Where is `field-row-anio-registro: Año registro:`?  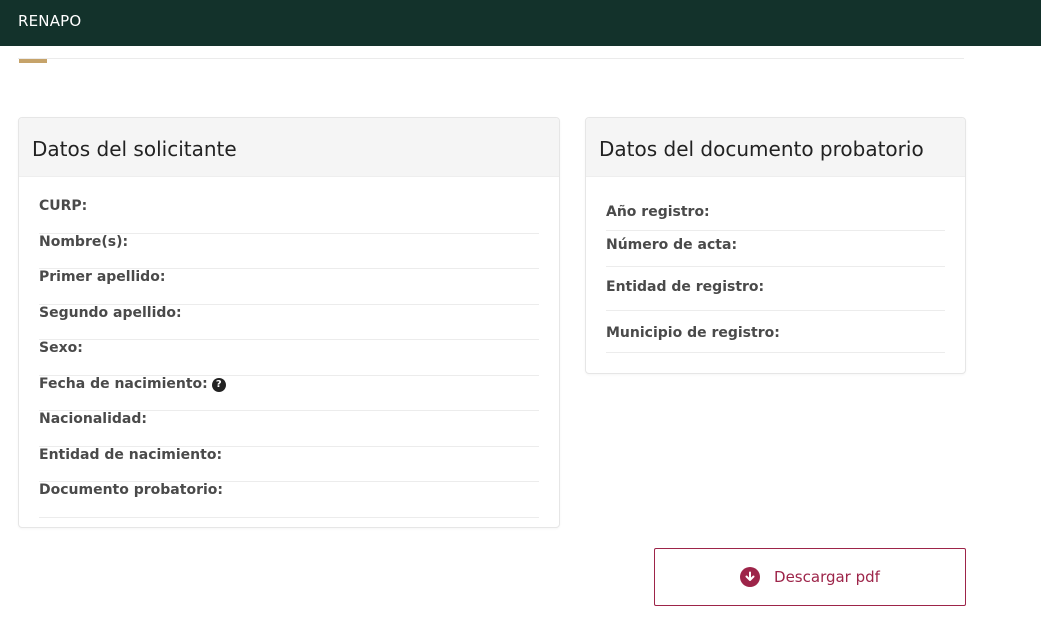 field-row-anio-registro: Año registro: is located at coordinates (775, 214).